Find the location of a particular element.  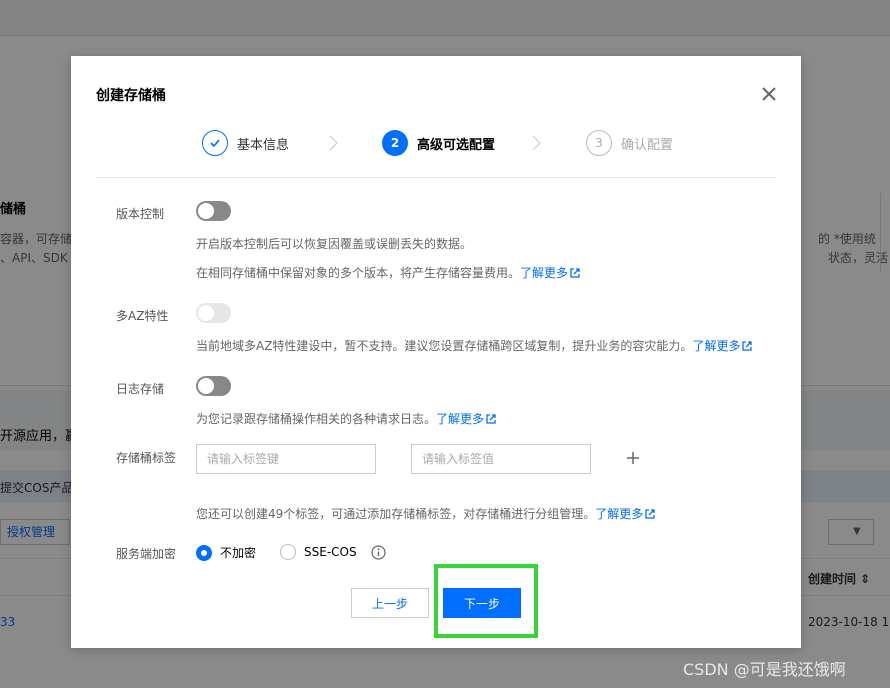

tags-help-row: 您还可以创建49个标签，可通过添加存储桶标签，对存储桶进行分组管理。了解更多 is located at coordinates (425, 513).